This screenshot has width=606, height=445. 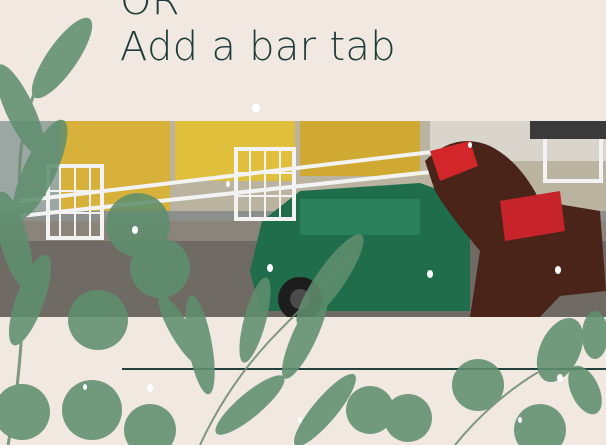 What do you see at coordinates (258, 47) in the screenshot?
I see `heading-line-bar-tab: Add a bar tab` at bounding box center [258, 47].